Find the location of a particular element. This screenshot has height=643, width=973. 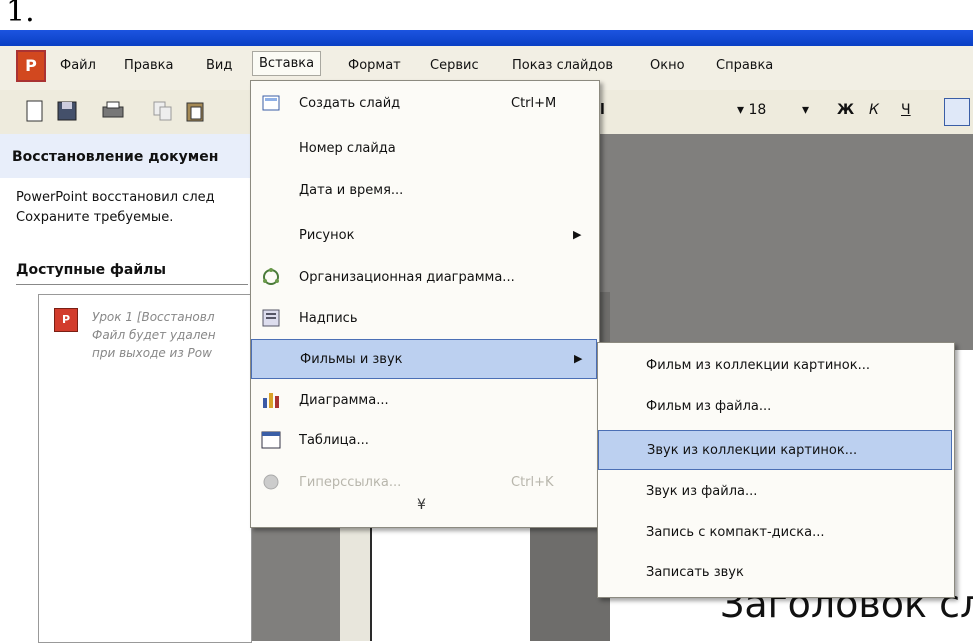

menu-item-picture: Рисунок ▶ is located at coordinates (424, 236).